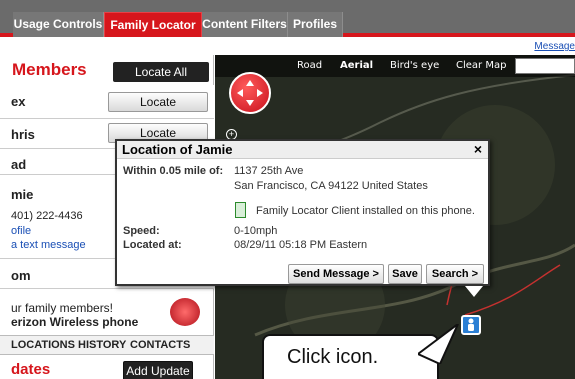 The height and width of the screenshot is (379, 575). I want to click on located-label: Located at:, so click(152, 245).